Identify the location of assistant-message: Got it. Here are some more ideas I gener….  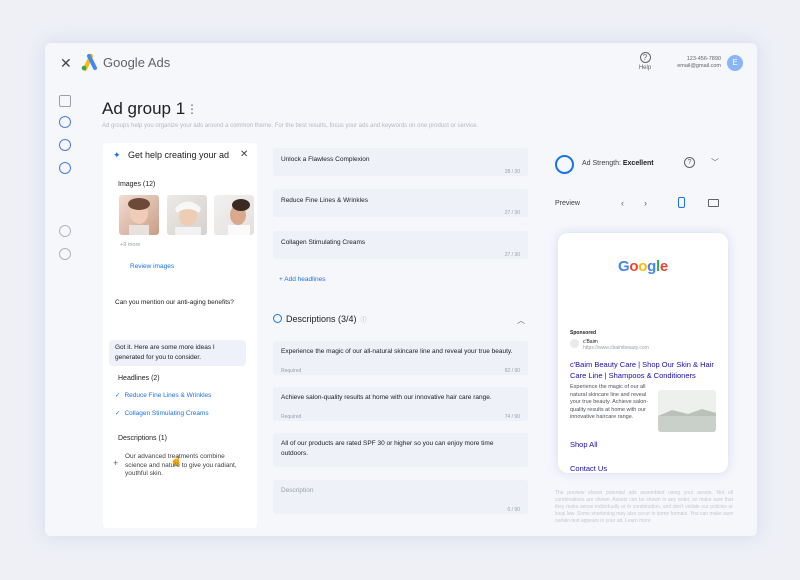
(177, 353).